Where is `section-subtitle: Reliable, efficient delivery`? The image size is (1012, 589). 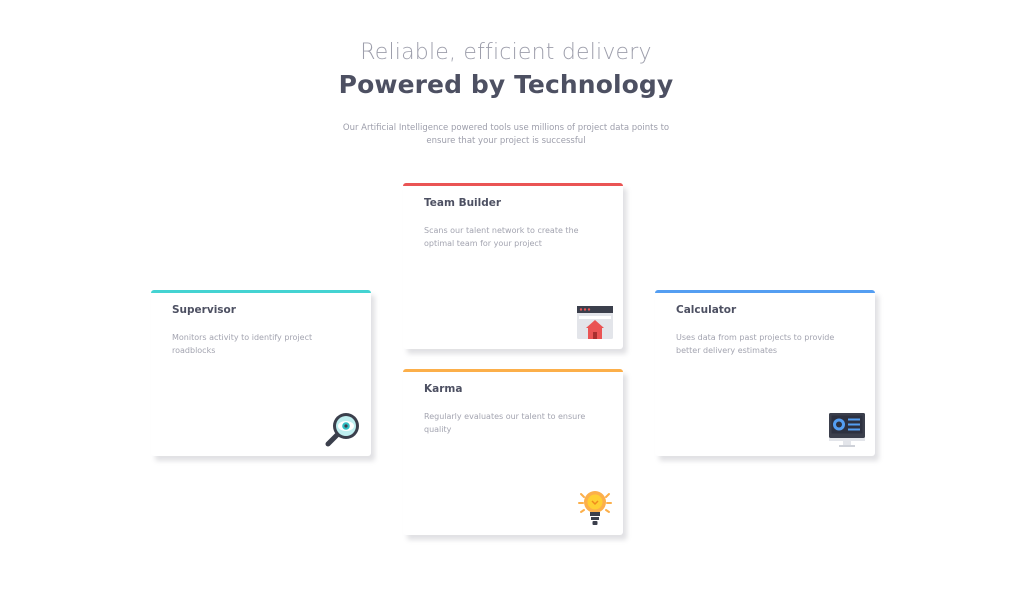
section-subtitle: Reliable, efficient delivery is located at coordinates (506, 52).